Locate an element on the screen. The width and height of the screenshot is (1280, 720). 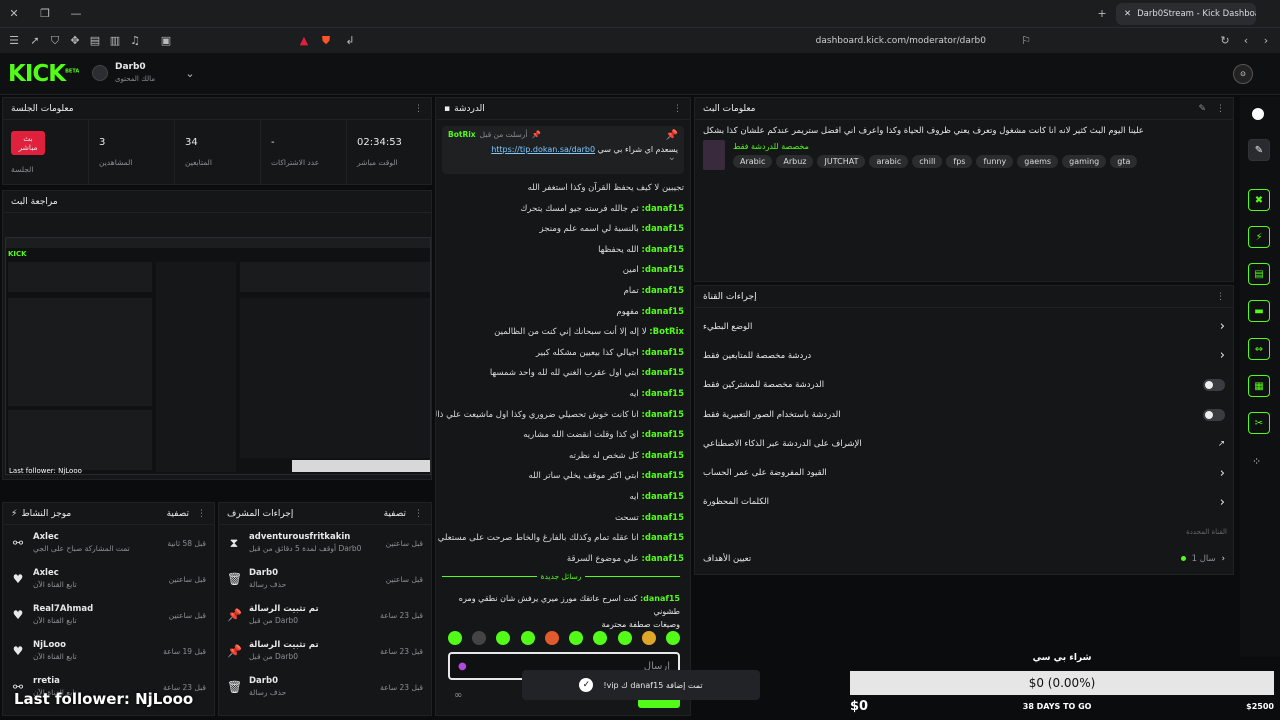
stream-preview-video: KICK is located at coordinates (218, 356).